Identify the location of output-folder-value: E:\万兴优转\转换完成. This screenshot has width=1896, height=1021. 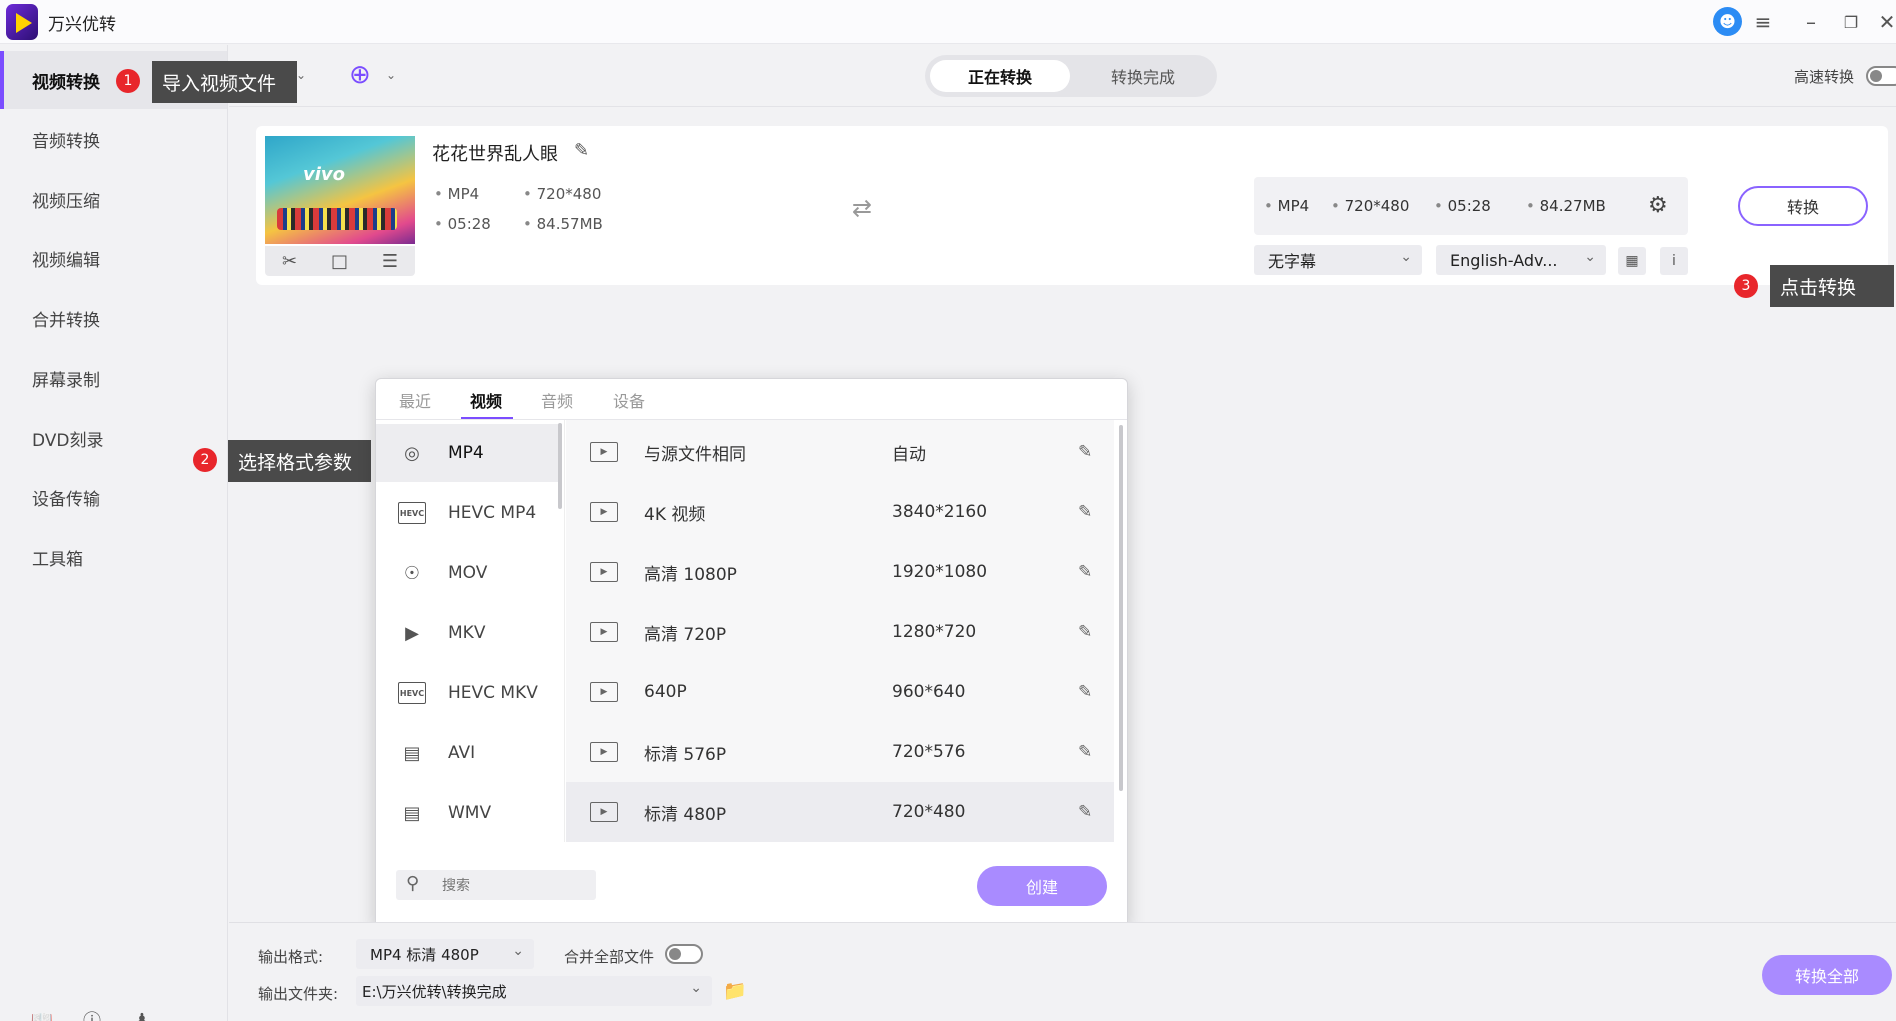
(434, 991).